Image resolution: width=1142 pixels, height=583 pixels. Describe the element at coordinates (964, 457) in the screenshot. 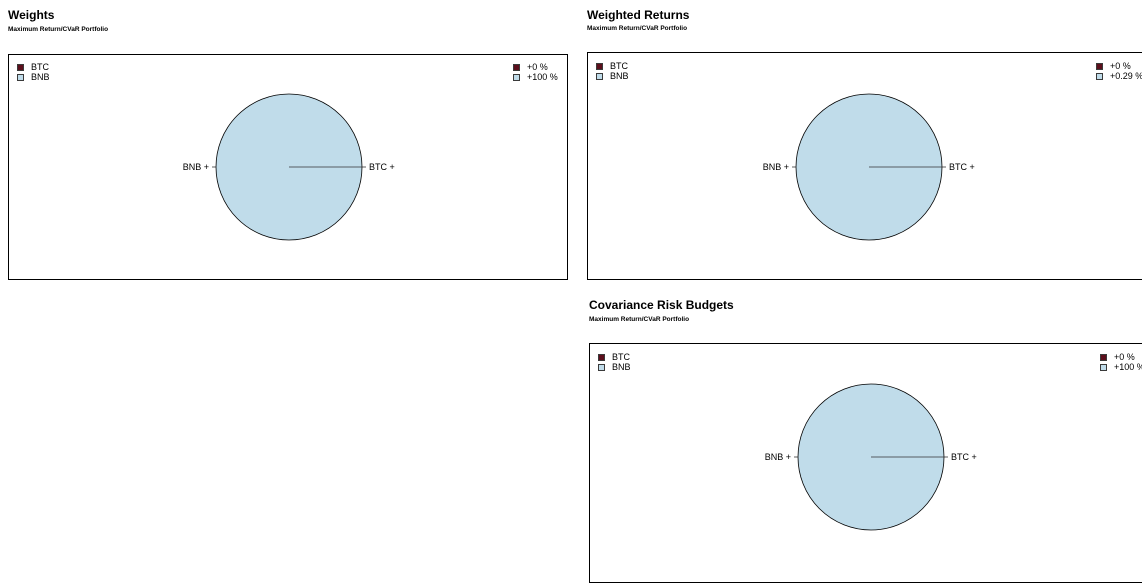

I see `pie-label-btc: BTC +` at that location.